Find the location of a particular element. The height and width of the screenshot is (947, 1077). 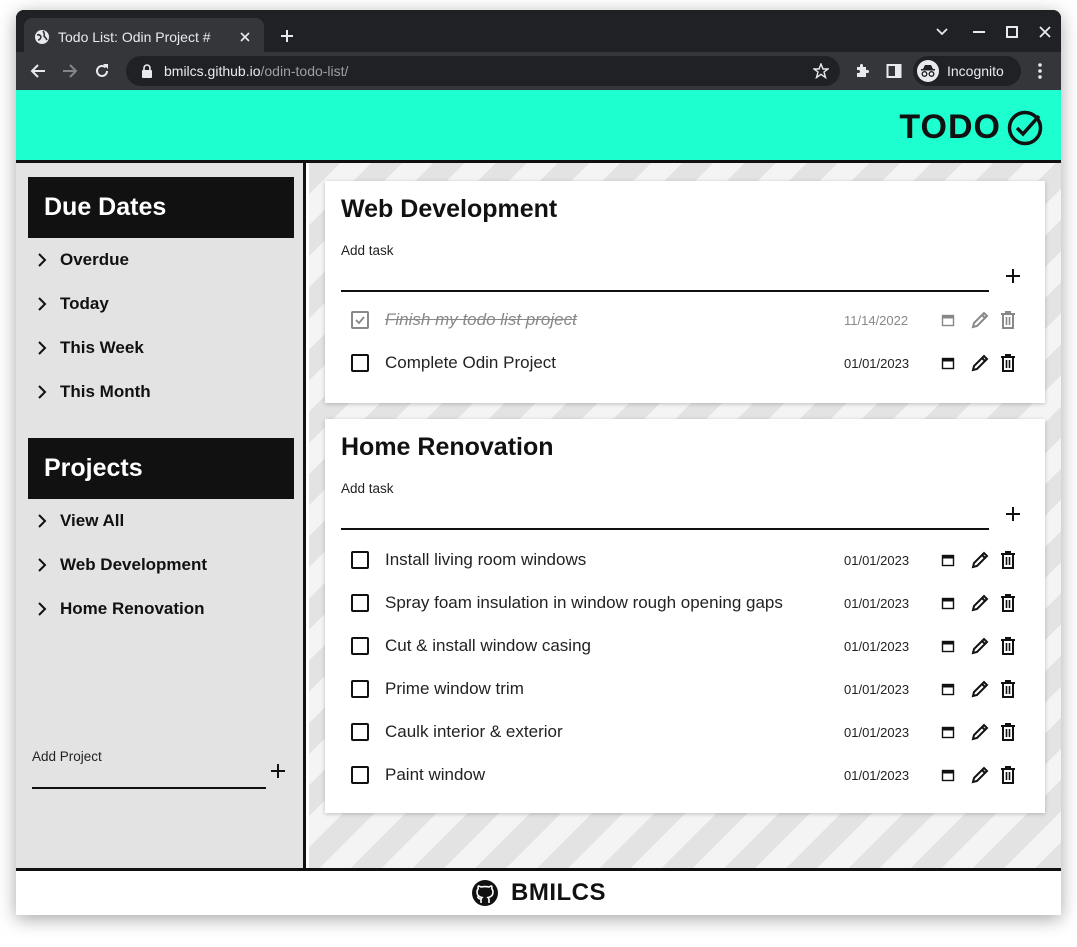

sidebar-item-label: Today is located at coordinates (84, 303).